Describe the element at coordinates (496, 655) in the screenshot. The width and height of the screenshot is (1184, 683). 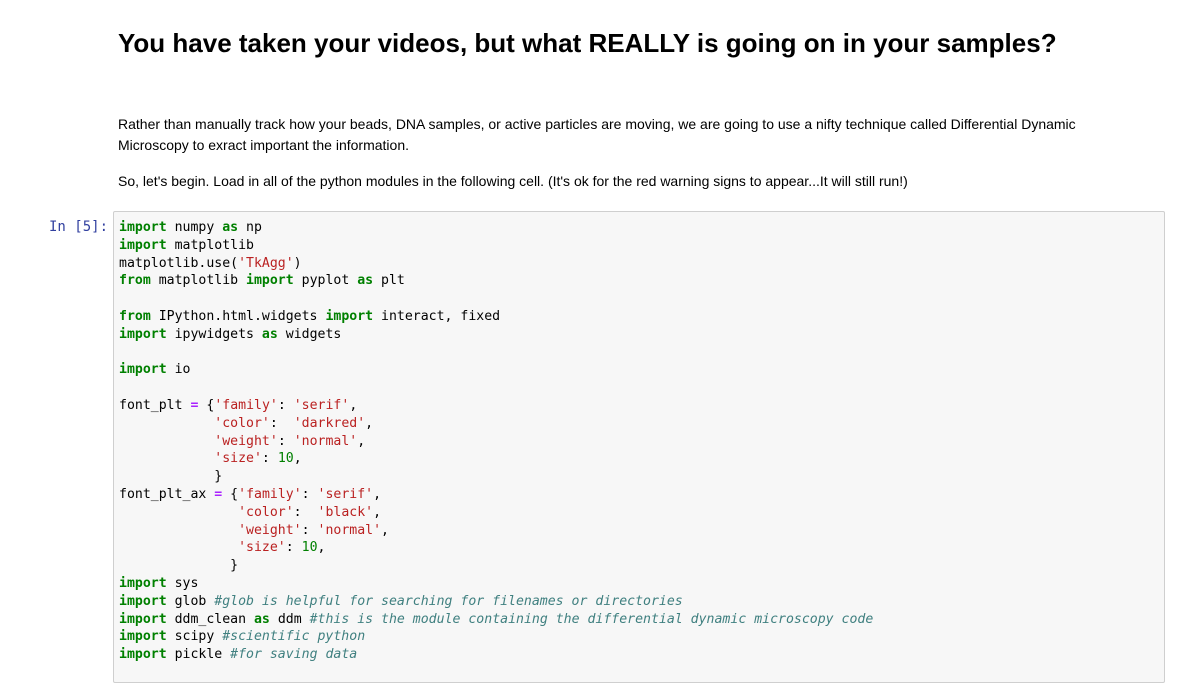
I see `code-line: import pickle #for saving data` at that location.